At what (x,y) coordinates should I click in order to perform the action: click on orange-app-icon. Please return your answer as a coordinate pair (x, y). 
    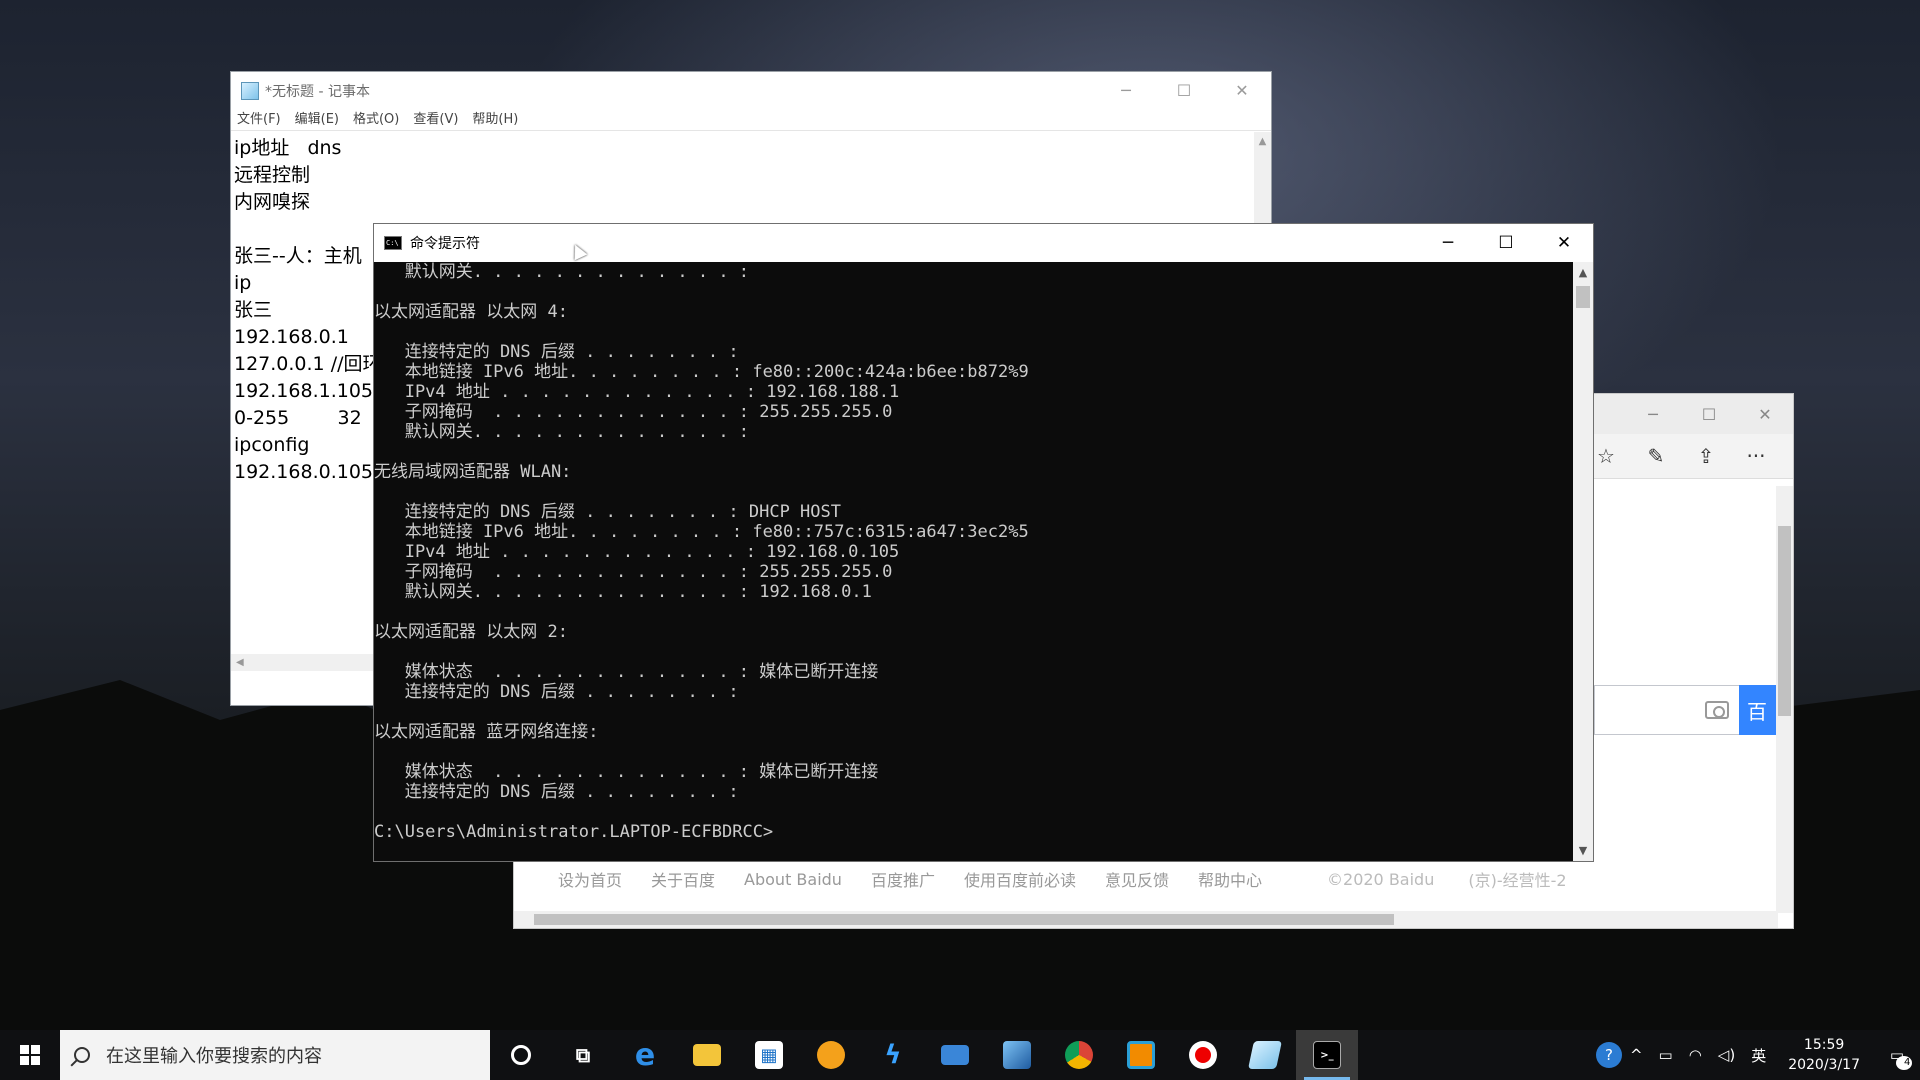
    Looking at the image, I should click on (831, 1055).